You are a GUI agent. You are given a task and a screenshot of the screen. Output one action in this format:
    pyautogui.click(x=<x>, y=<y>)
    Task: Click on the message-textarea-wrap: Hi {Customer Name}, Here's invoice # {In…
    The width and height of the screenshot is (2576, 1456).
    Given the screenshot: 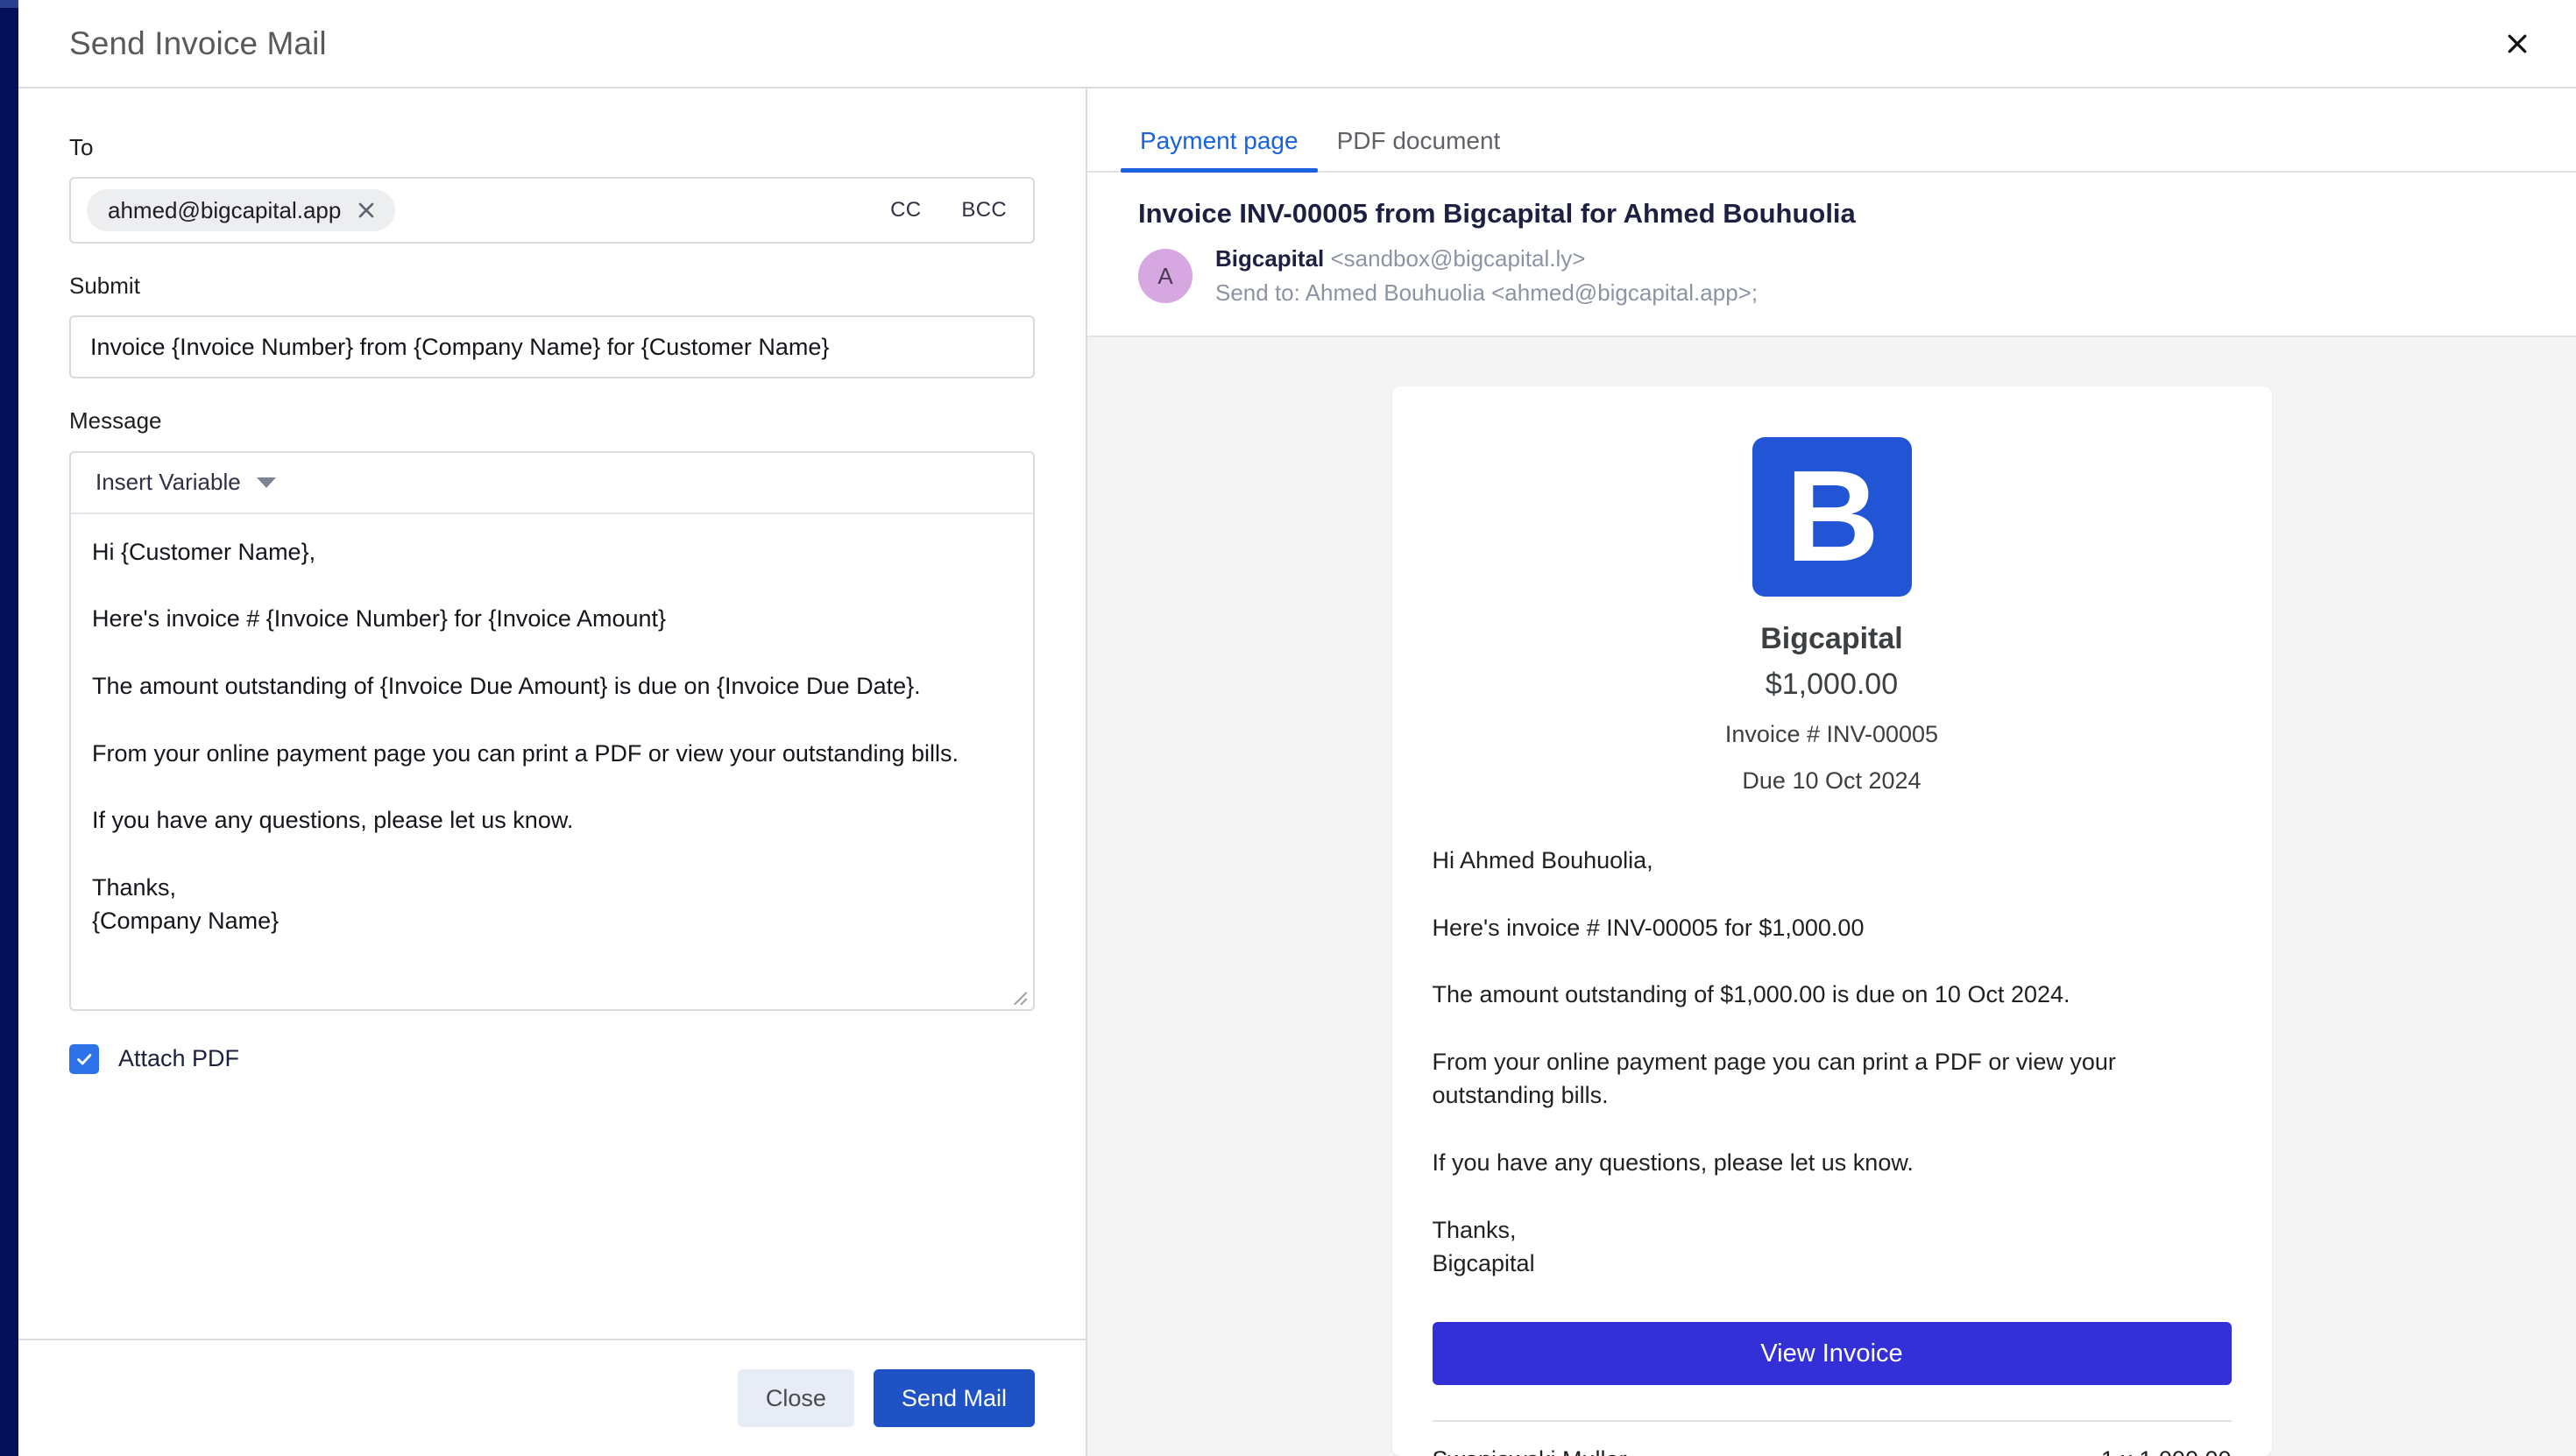 What is the action you would take?
    pyautogui.click(x=552, y=761)
    